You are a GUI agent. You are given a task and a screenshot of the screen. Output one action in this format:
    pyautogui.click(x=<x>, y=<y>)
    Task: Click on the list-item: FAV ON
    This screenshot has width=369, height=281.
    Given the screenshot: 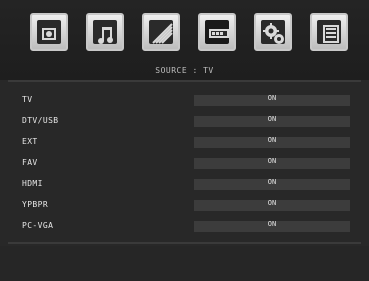 What is the action you would take?
    pyautogui.click(x=184, y=165)
    